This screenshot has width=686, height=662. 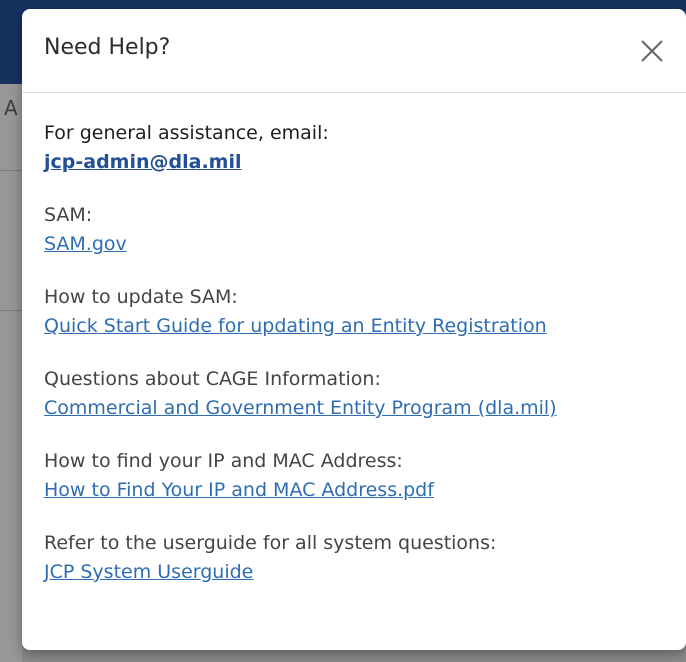 What do you see at coordinates (107, 47) in the screenshot?
I see `dialog-title: Need Help?` at bounding box center [107, 47].